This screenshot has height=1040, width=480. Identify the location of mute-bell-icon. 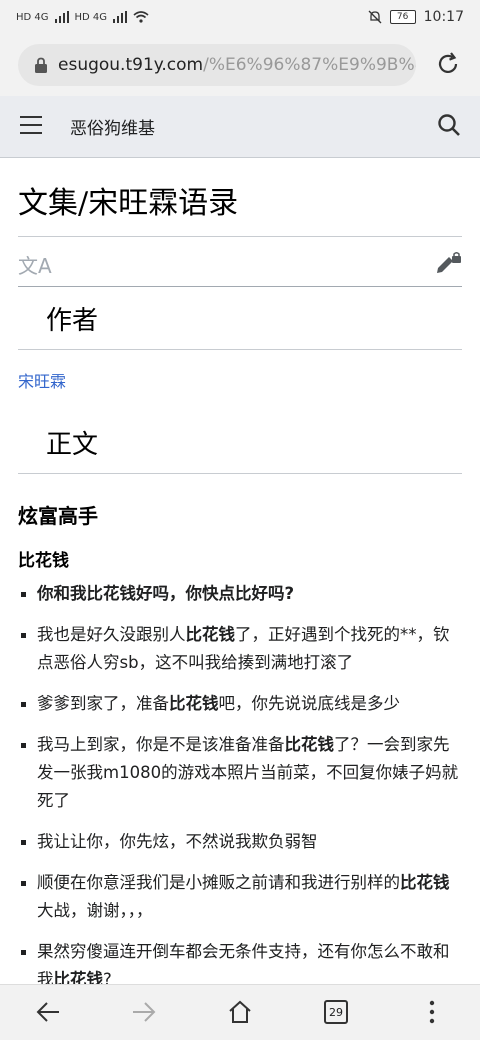
(375, 17).